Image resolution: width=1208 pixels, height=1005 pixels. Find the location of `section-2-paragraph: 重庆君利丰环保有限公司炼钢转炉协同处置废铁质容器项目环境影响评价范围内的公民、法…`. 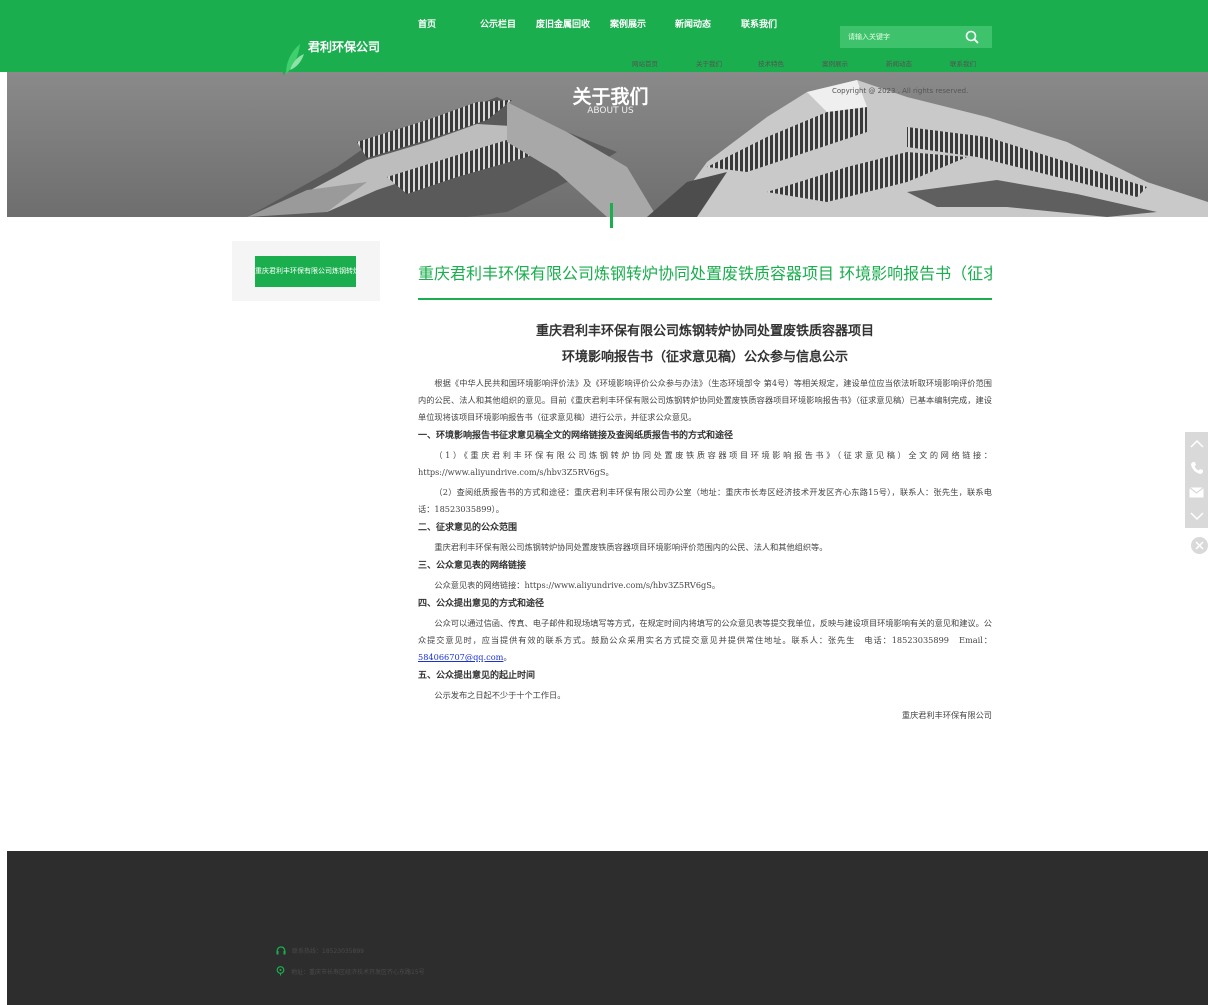

section-2-paragraph: 重庆君利丰环保有限公司炼钢转炉协同处置废铁质容器项目环境影响评价范围内的公民、法… is located at coordinates (631, 547).